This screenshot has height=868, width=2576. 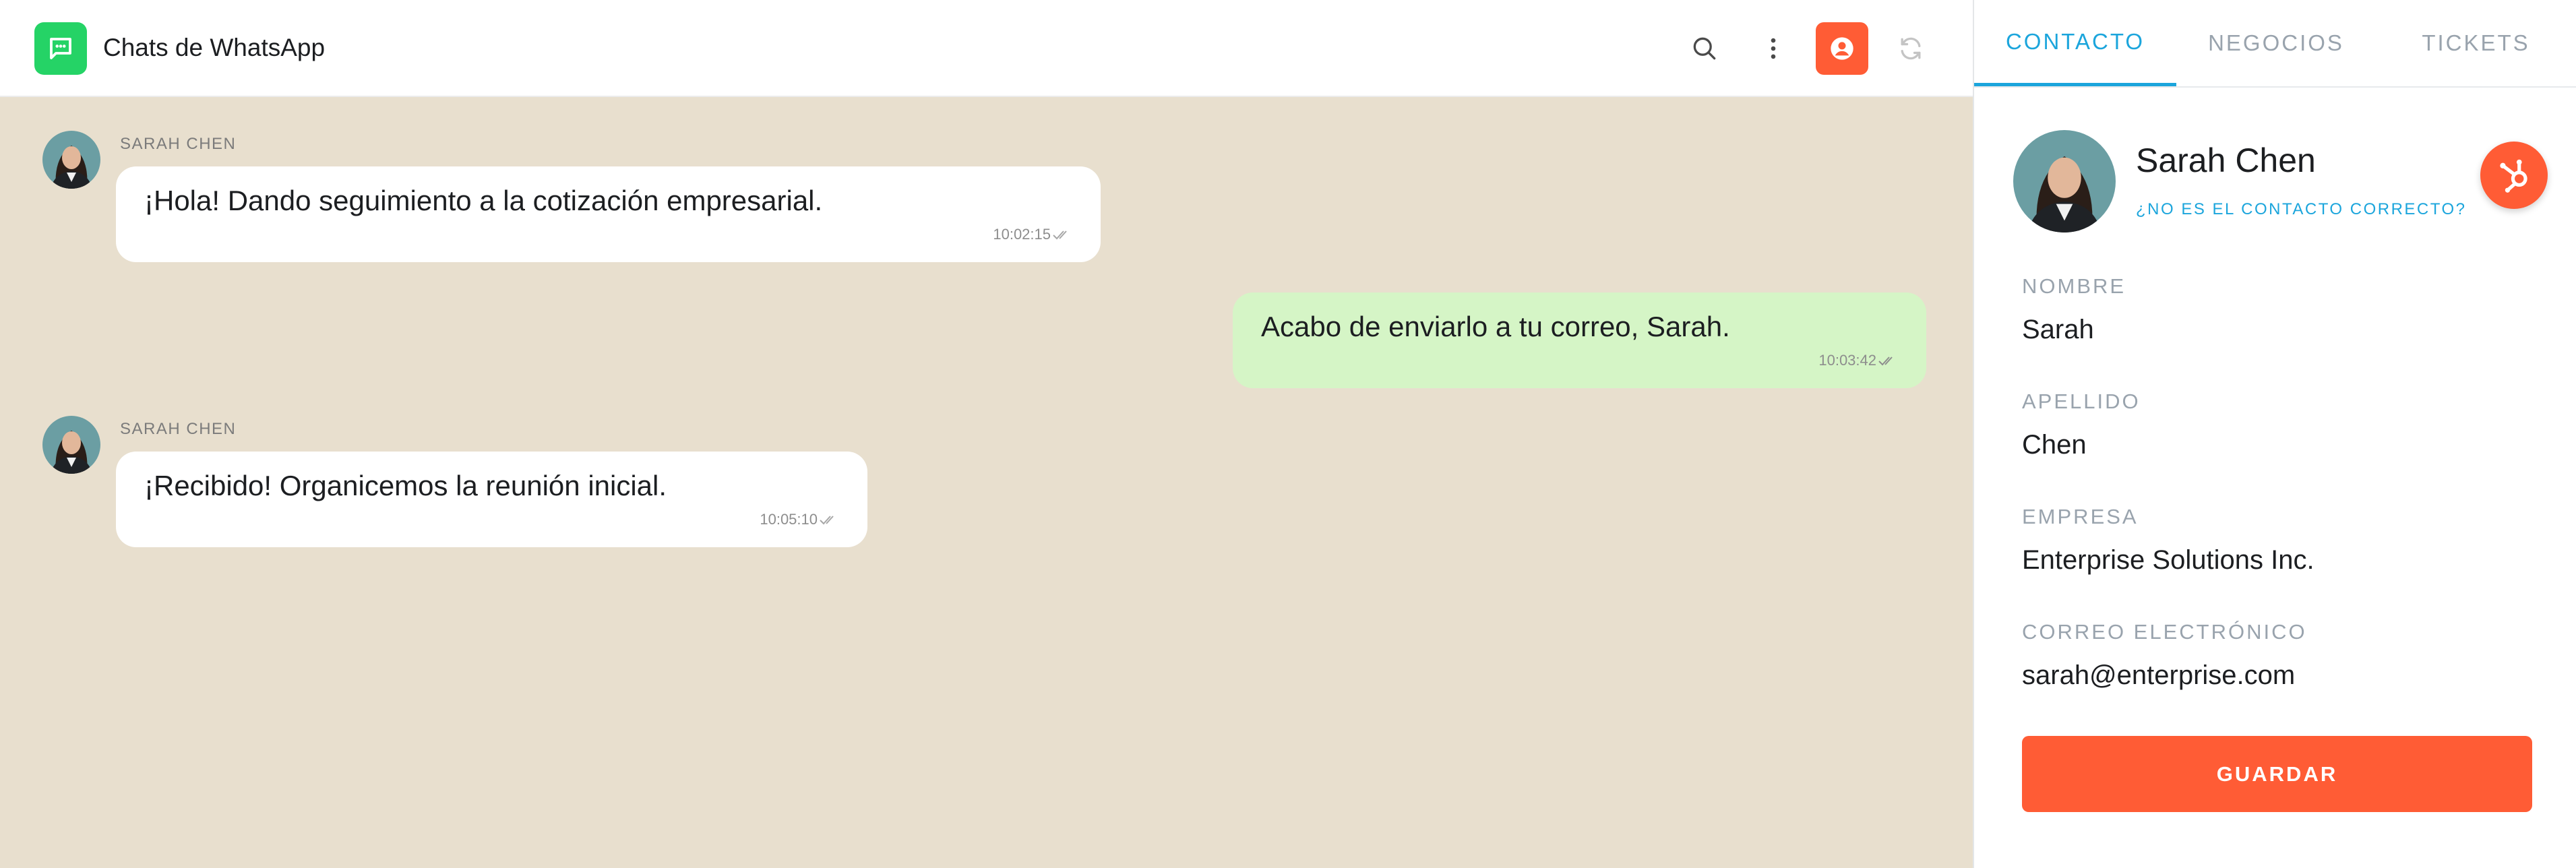 I want to click on message-meta: 10:03:42, so click(x=1859, y=361).